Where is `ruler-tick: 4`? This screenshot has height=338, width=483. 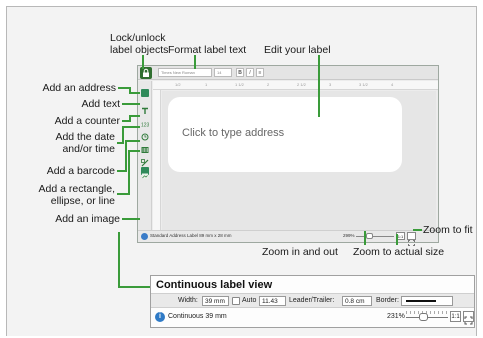
ruler-tick: 4 is located at coordinates (392, 84).